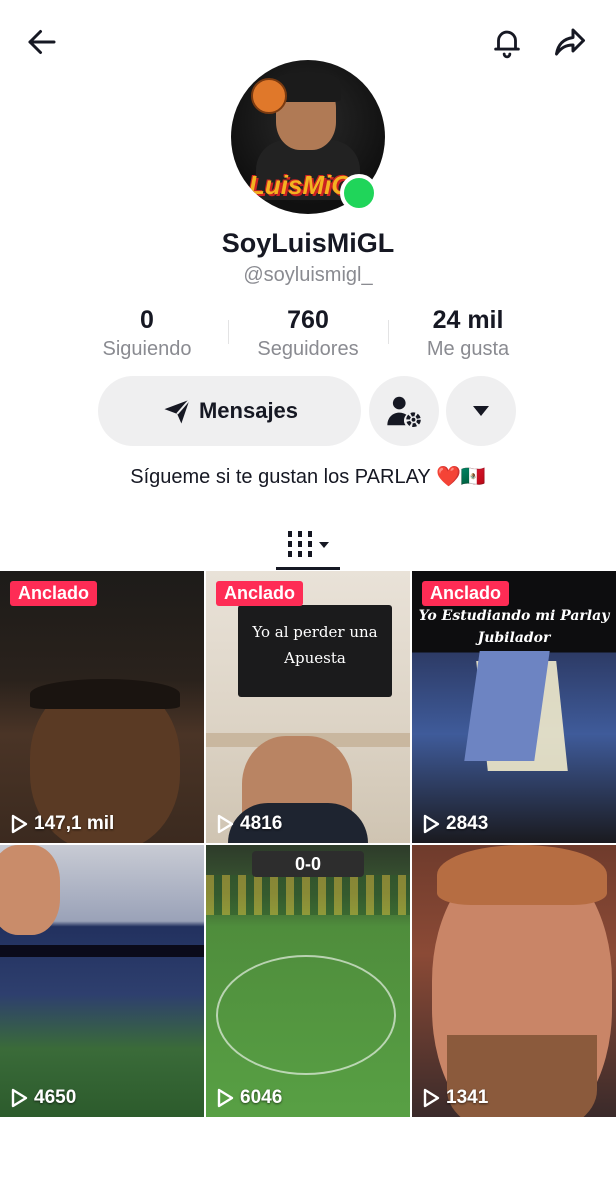  What do you see at coordinates (308, 275) in the screenshot?
I see `username: @soyluismigl_` at bounding box center [308, 275].